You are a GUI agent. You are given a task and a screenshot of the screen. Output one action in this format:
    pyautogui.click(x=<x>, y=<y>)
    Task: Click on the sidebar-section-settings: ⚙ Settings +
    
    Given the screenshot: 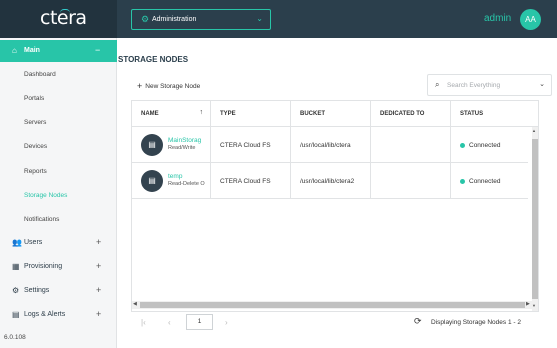 What is the action you would take?
    pyautogui.click(x=58, y=292)
    